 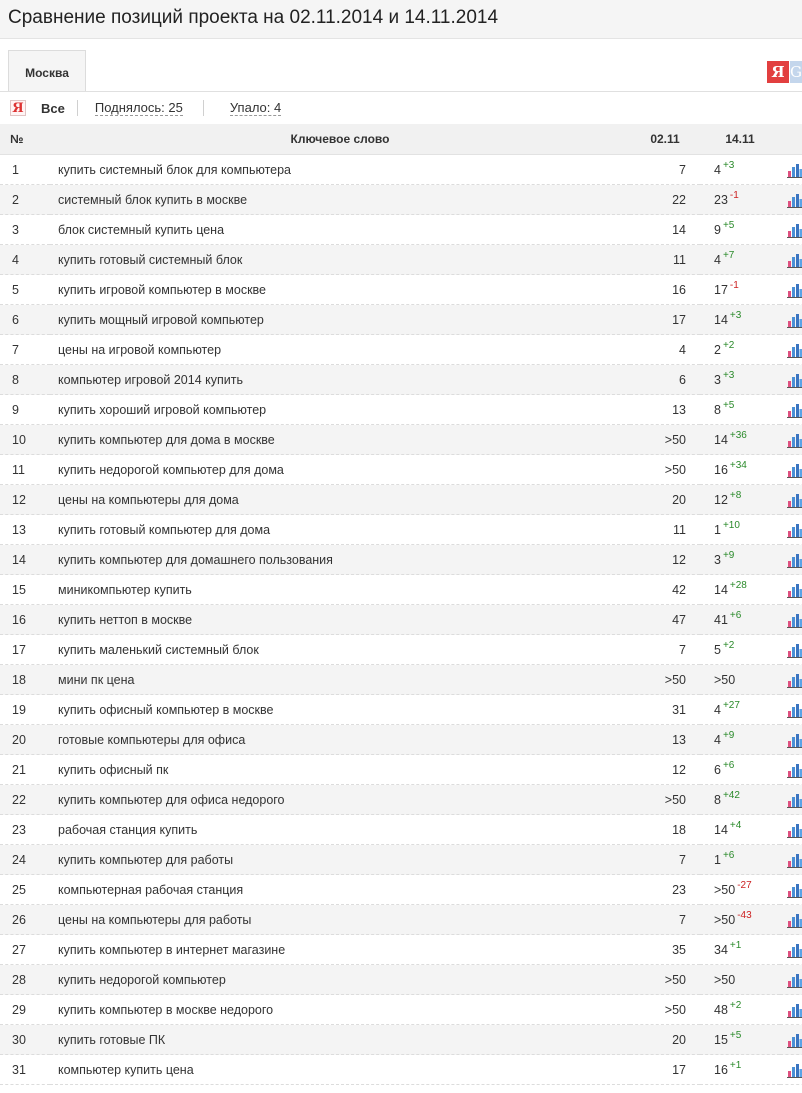 What do you see at coordinates (340, 649) in the screenshot?
I see `keyword: купить маленький системный блок` at bounding box center [340, 649].